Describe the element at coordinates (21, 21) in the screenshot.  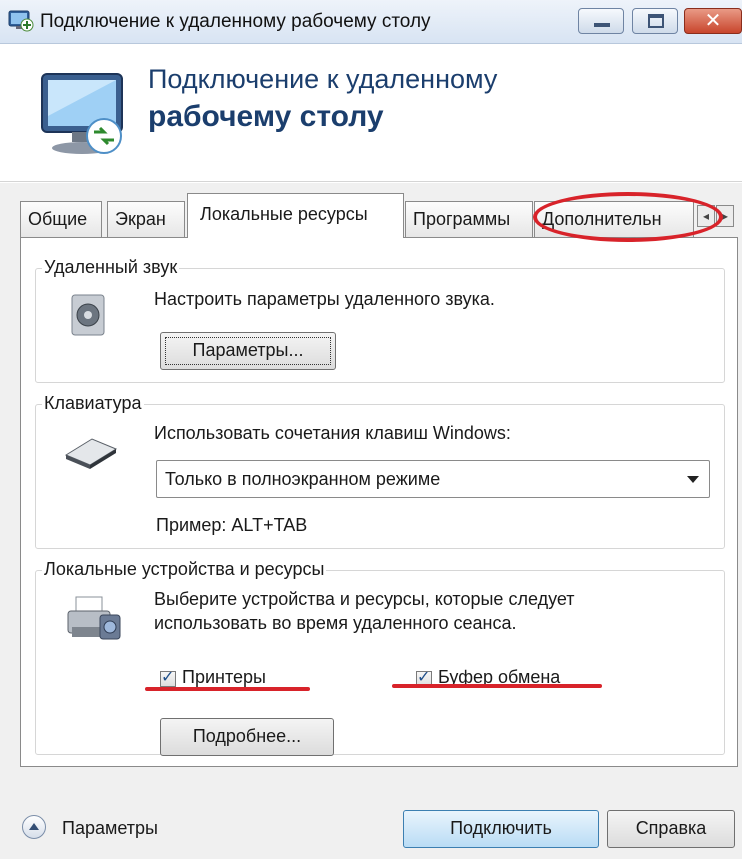
I see `remote-desktop-small-icon` at that location.